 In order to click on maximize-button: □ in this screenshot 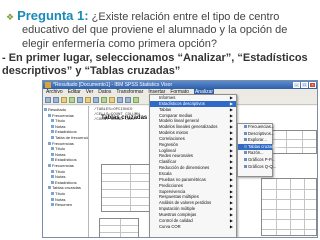, I will do `click(304, 85)`.